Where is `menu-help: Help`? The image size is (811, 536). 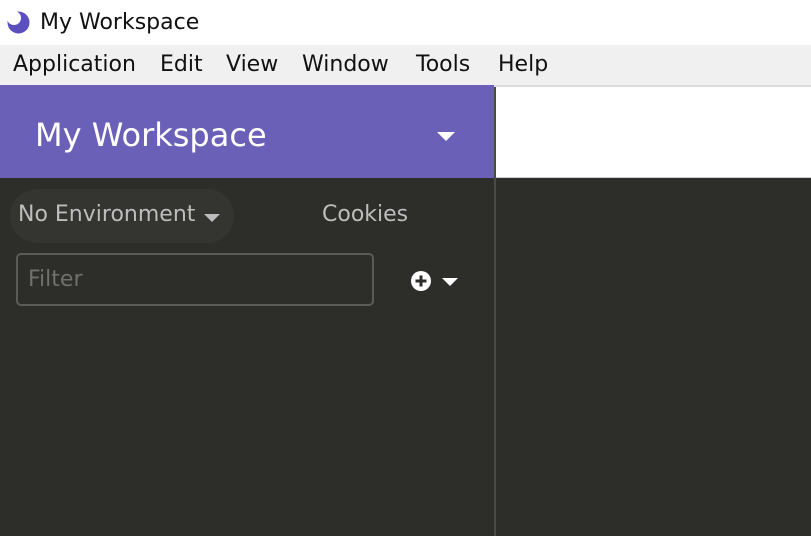
menu-help: Help is located at coordinates (523, 65).